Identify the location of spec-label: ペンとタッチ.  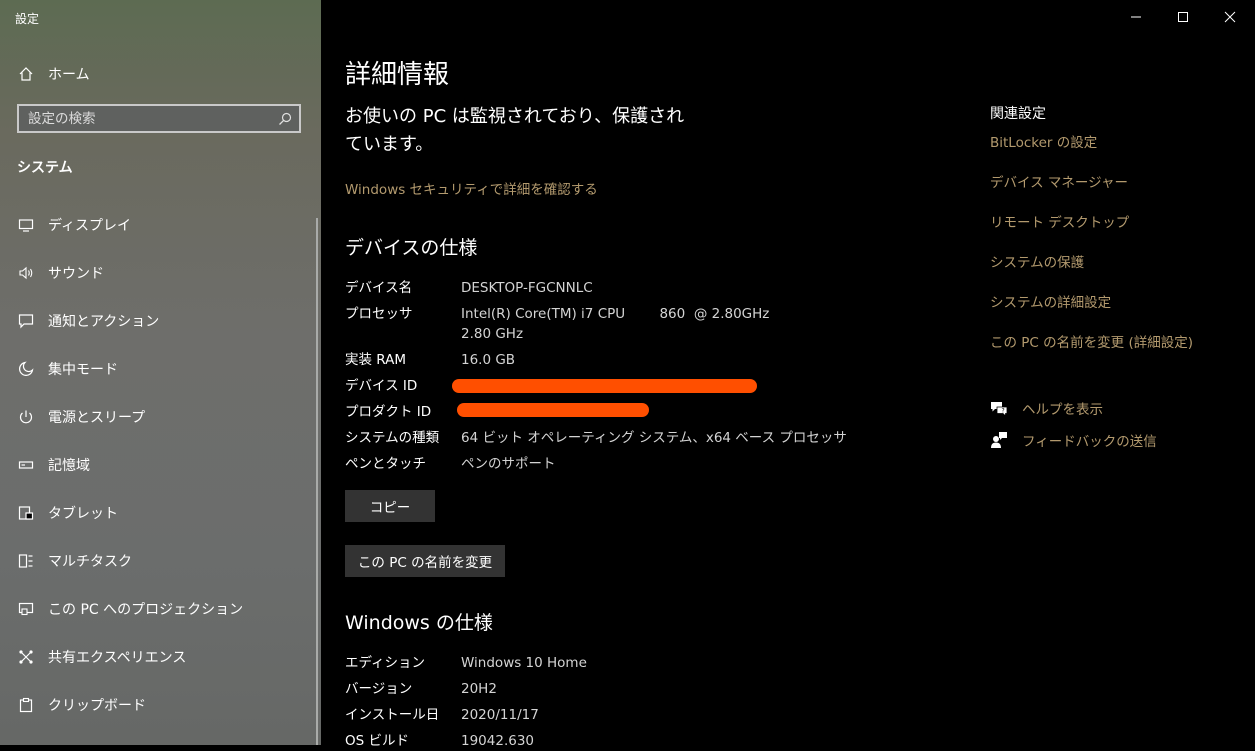
(385, 464).